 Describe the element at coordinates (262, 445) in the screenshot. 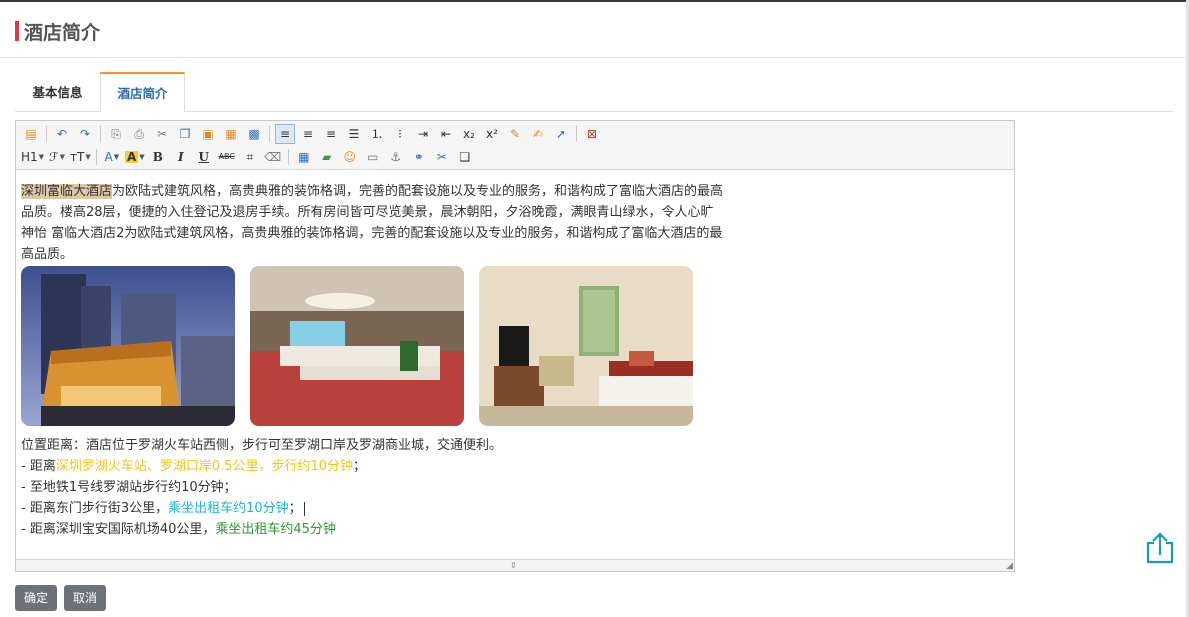

I see `location-title: 位置距离：酒店位于罗湖火车站西侧，步行可至罗湖口岸及罗湖商业城，交通便利。` at that location.